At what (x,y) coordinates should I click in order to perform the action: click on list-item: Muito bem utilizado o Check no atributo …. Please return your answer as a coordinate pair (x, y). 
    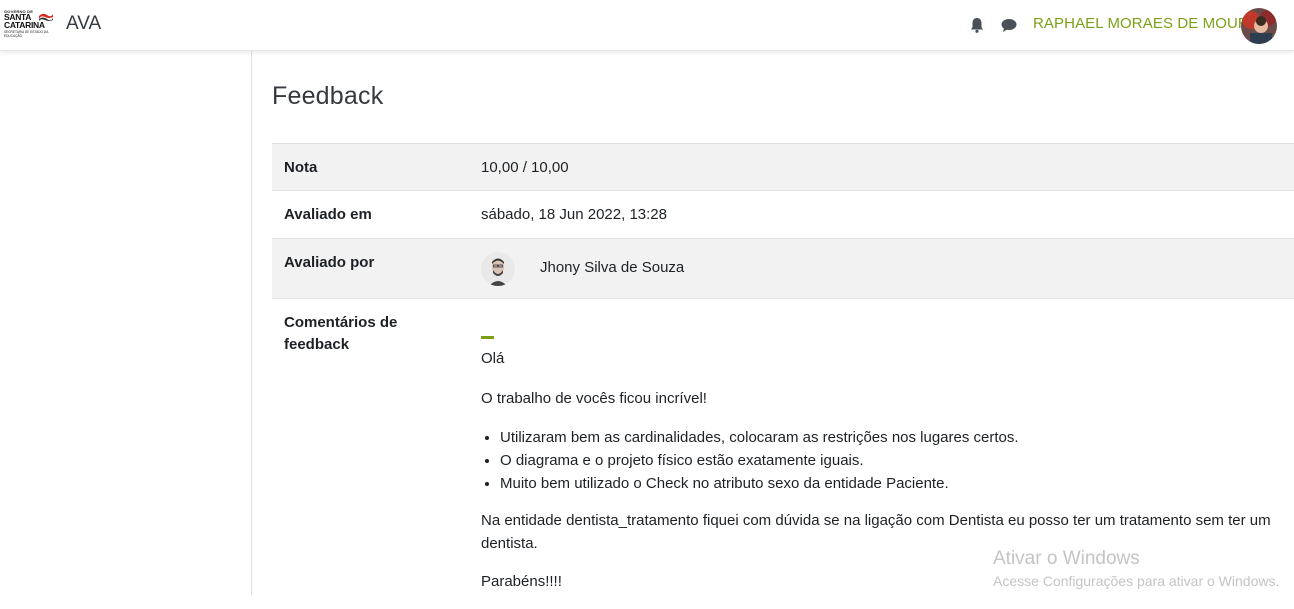
    Looking at the image, I should click on (759, 483).